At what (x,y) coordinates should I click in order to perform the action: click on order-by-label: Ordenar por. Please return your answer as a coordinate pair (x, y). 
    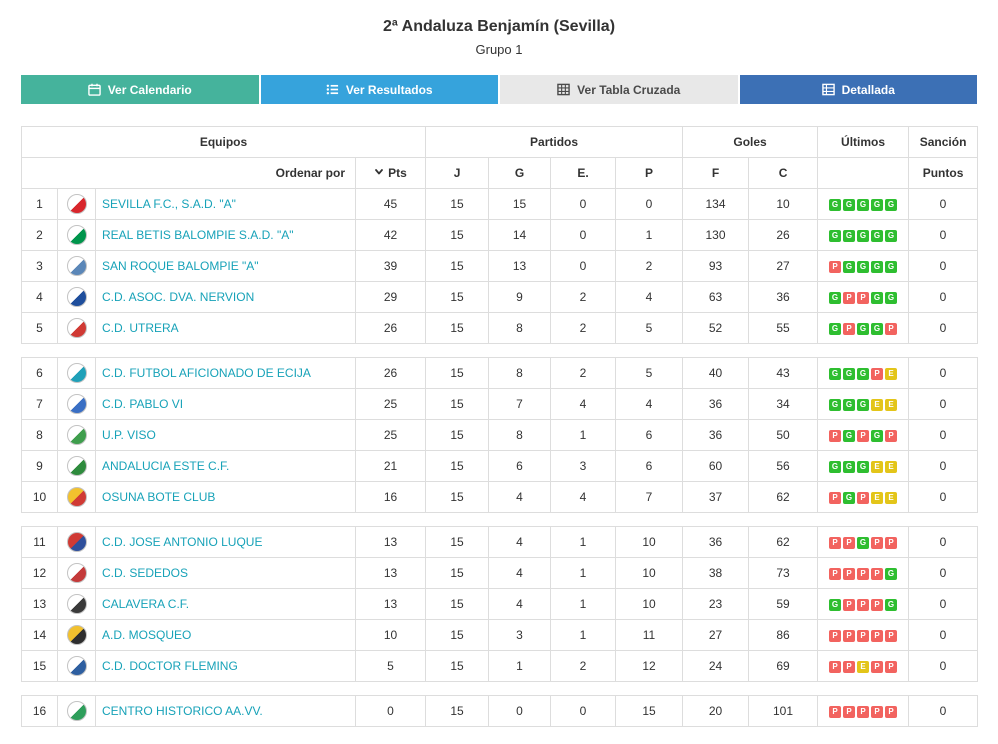
    Looking at the image, I should click on (188, 173).